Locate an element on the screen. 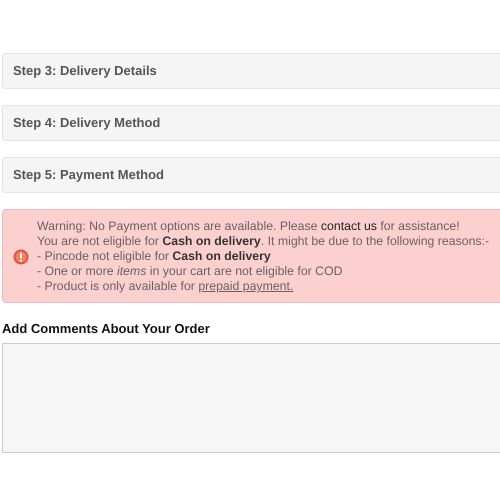 The height and width of the screenshot is (500, 500). alert-text: - One or more items in your cart are not eligible for COD is located at coordinates (190, 271).